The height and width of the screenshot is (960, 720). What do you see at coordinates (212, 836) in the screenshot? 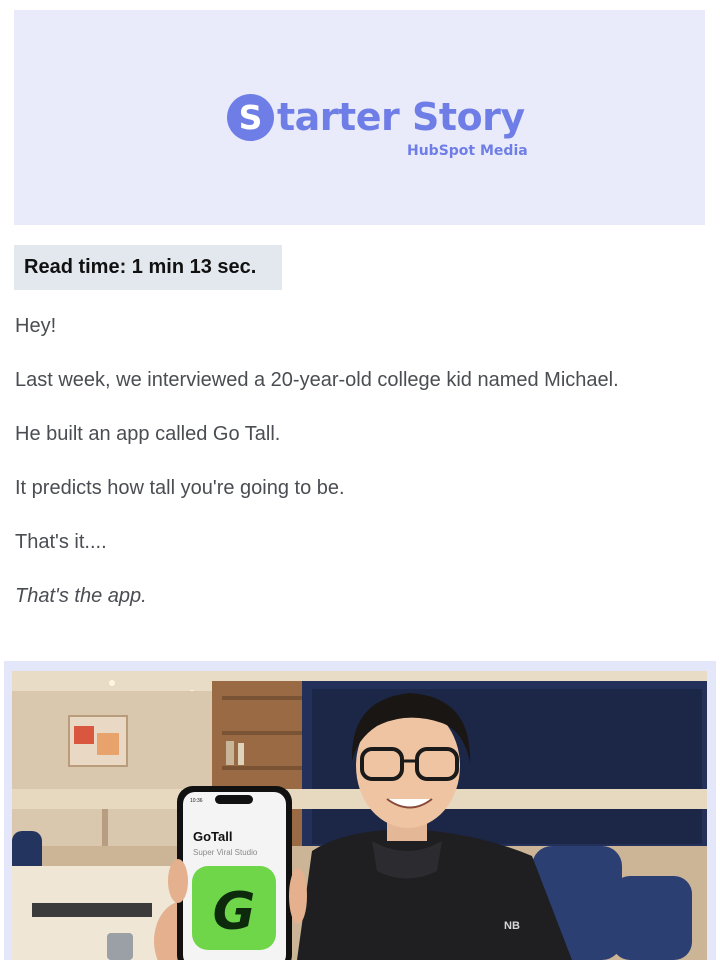
I see `app-name: GoTall` at bounding box center [212, 836].